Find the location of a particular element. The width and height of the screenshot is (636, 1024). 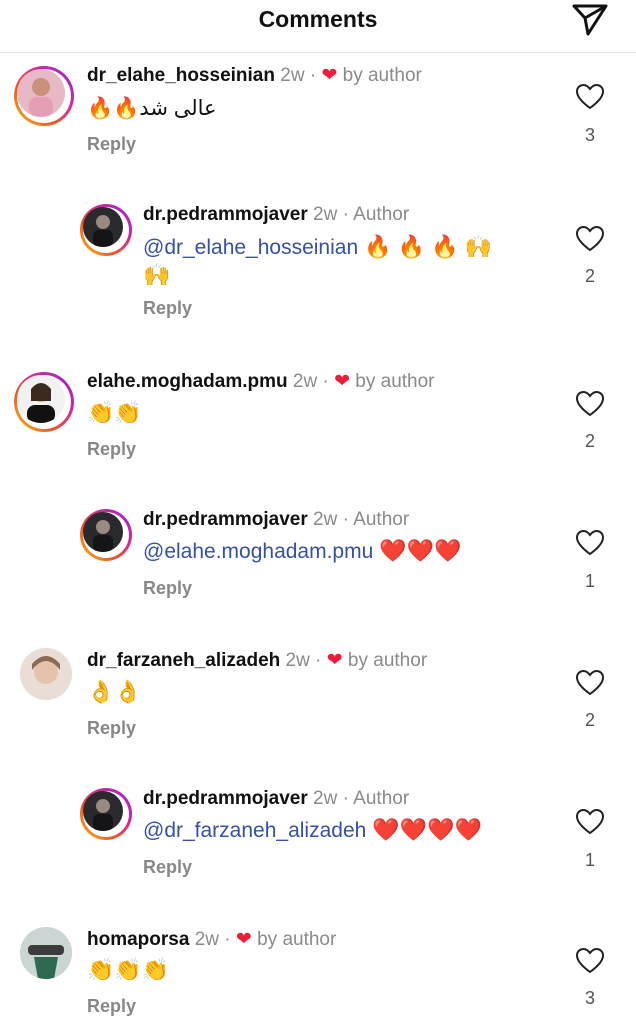

comment-emojis: ❤️❤️❤️ is located at coordinates (417, 550).